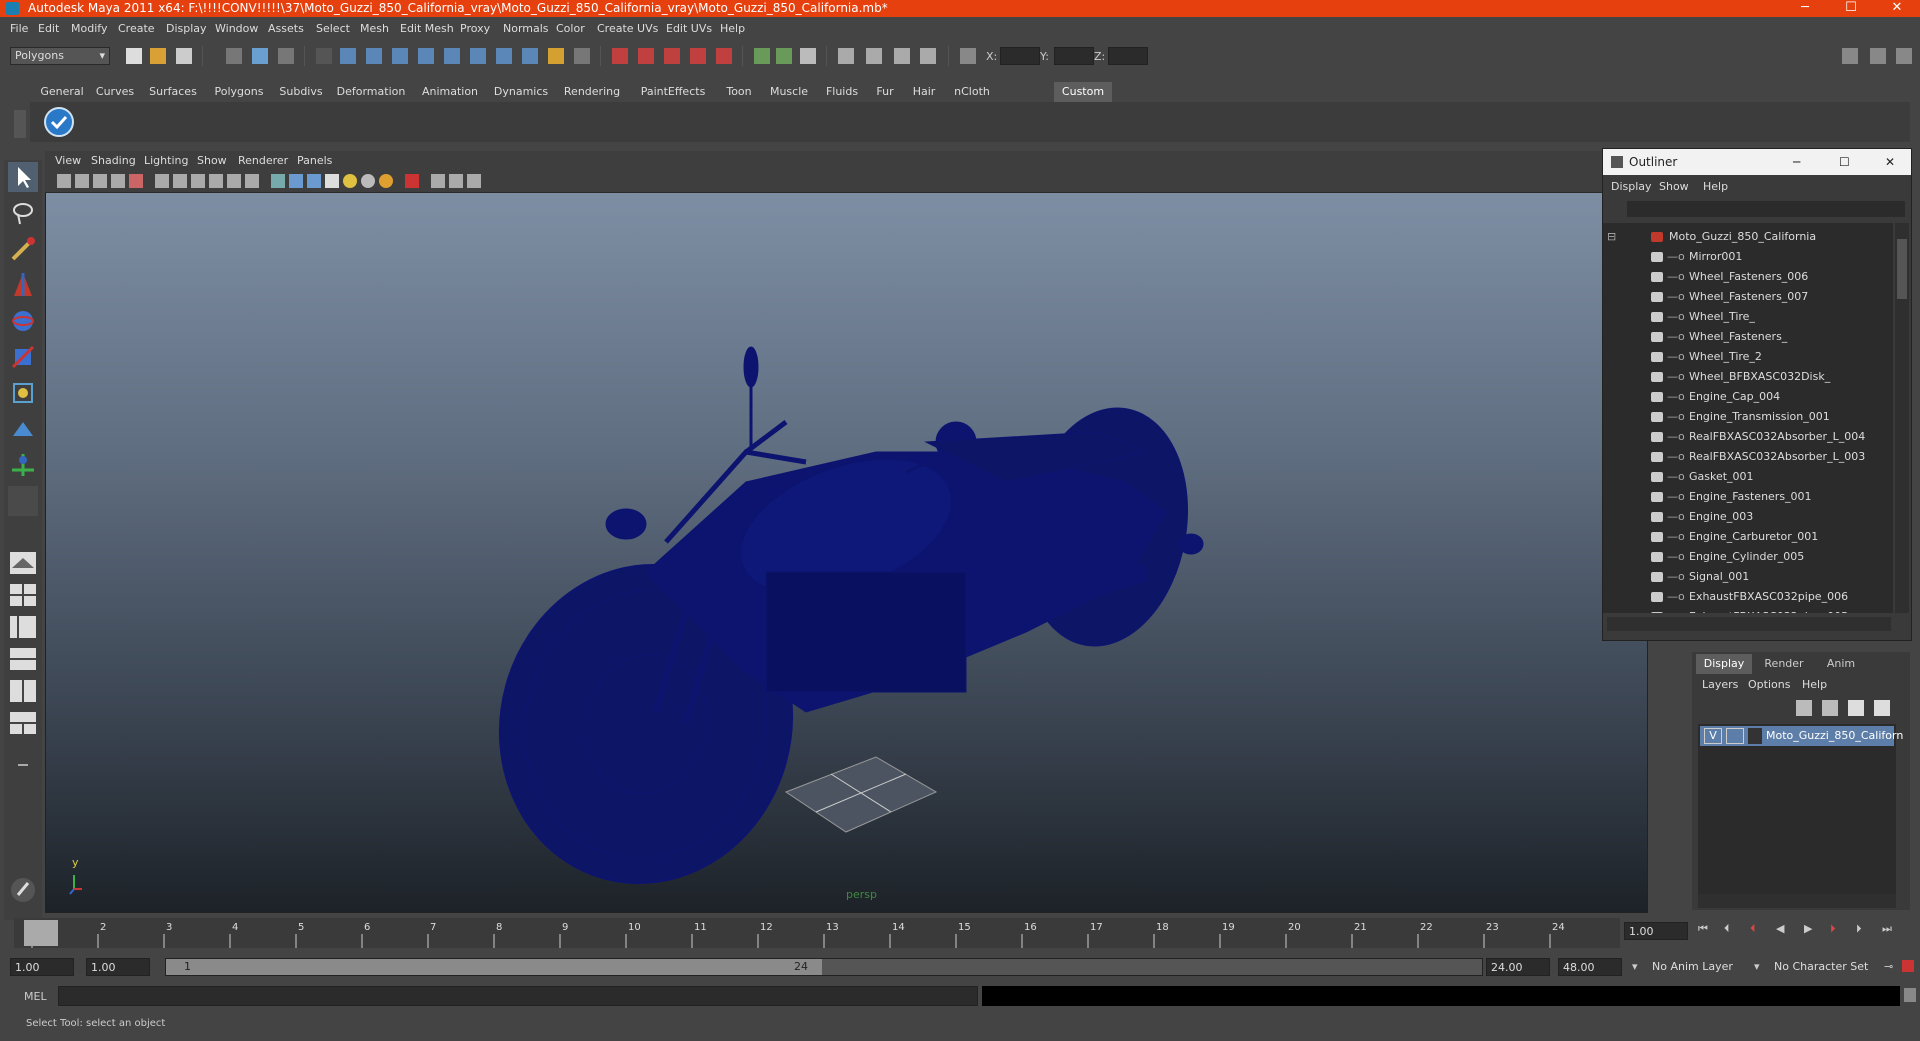 The width and height of the screenshot is (1920, 1041). I want to click on outliner-filter-field, so click(1766, 209).